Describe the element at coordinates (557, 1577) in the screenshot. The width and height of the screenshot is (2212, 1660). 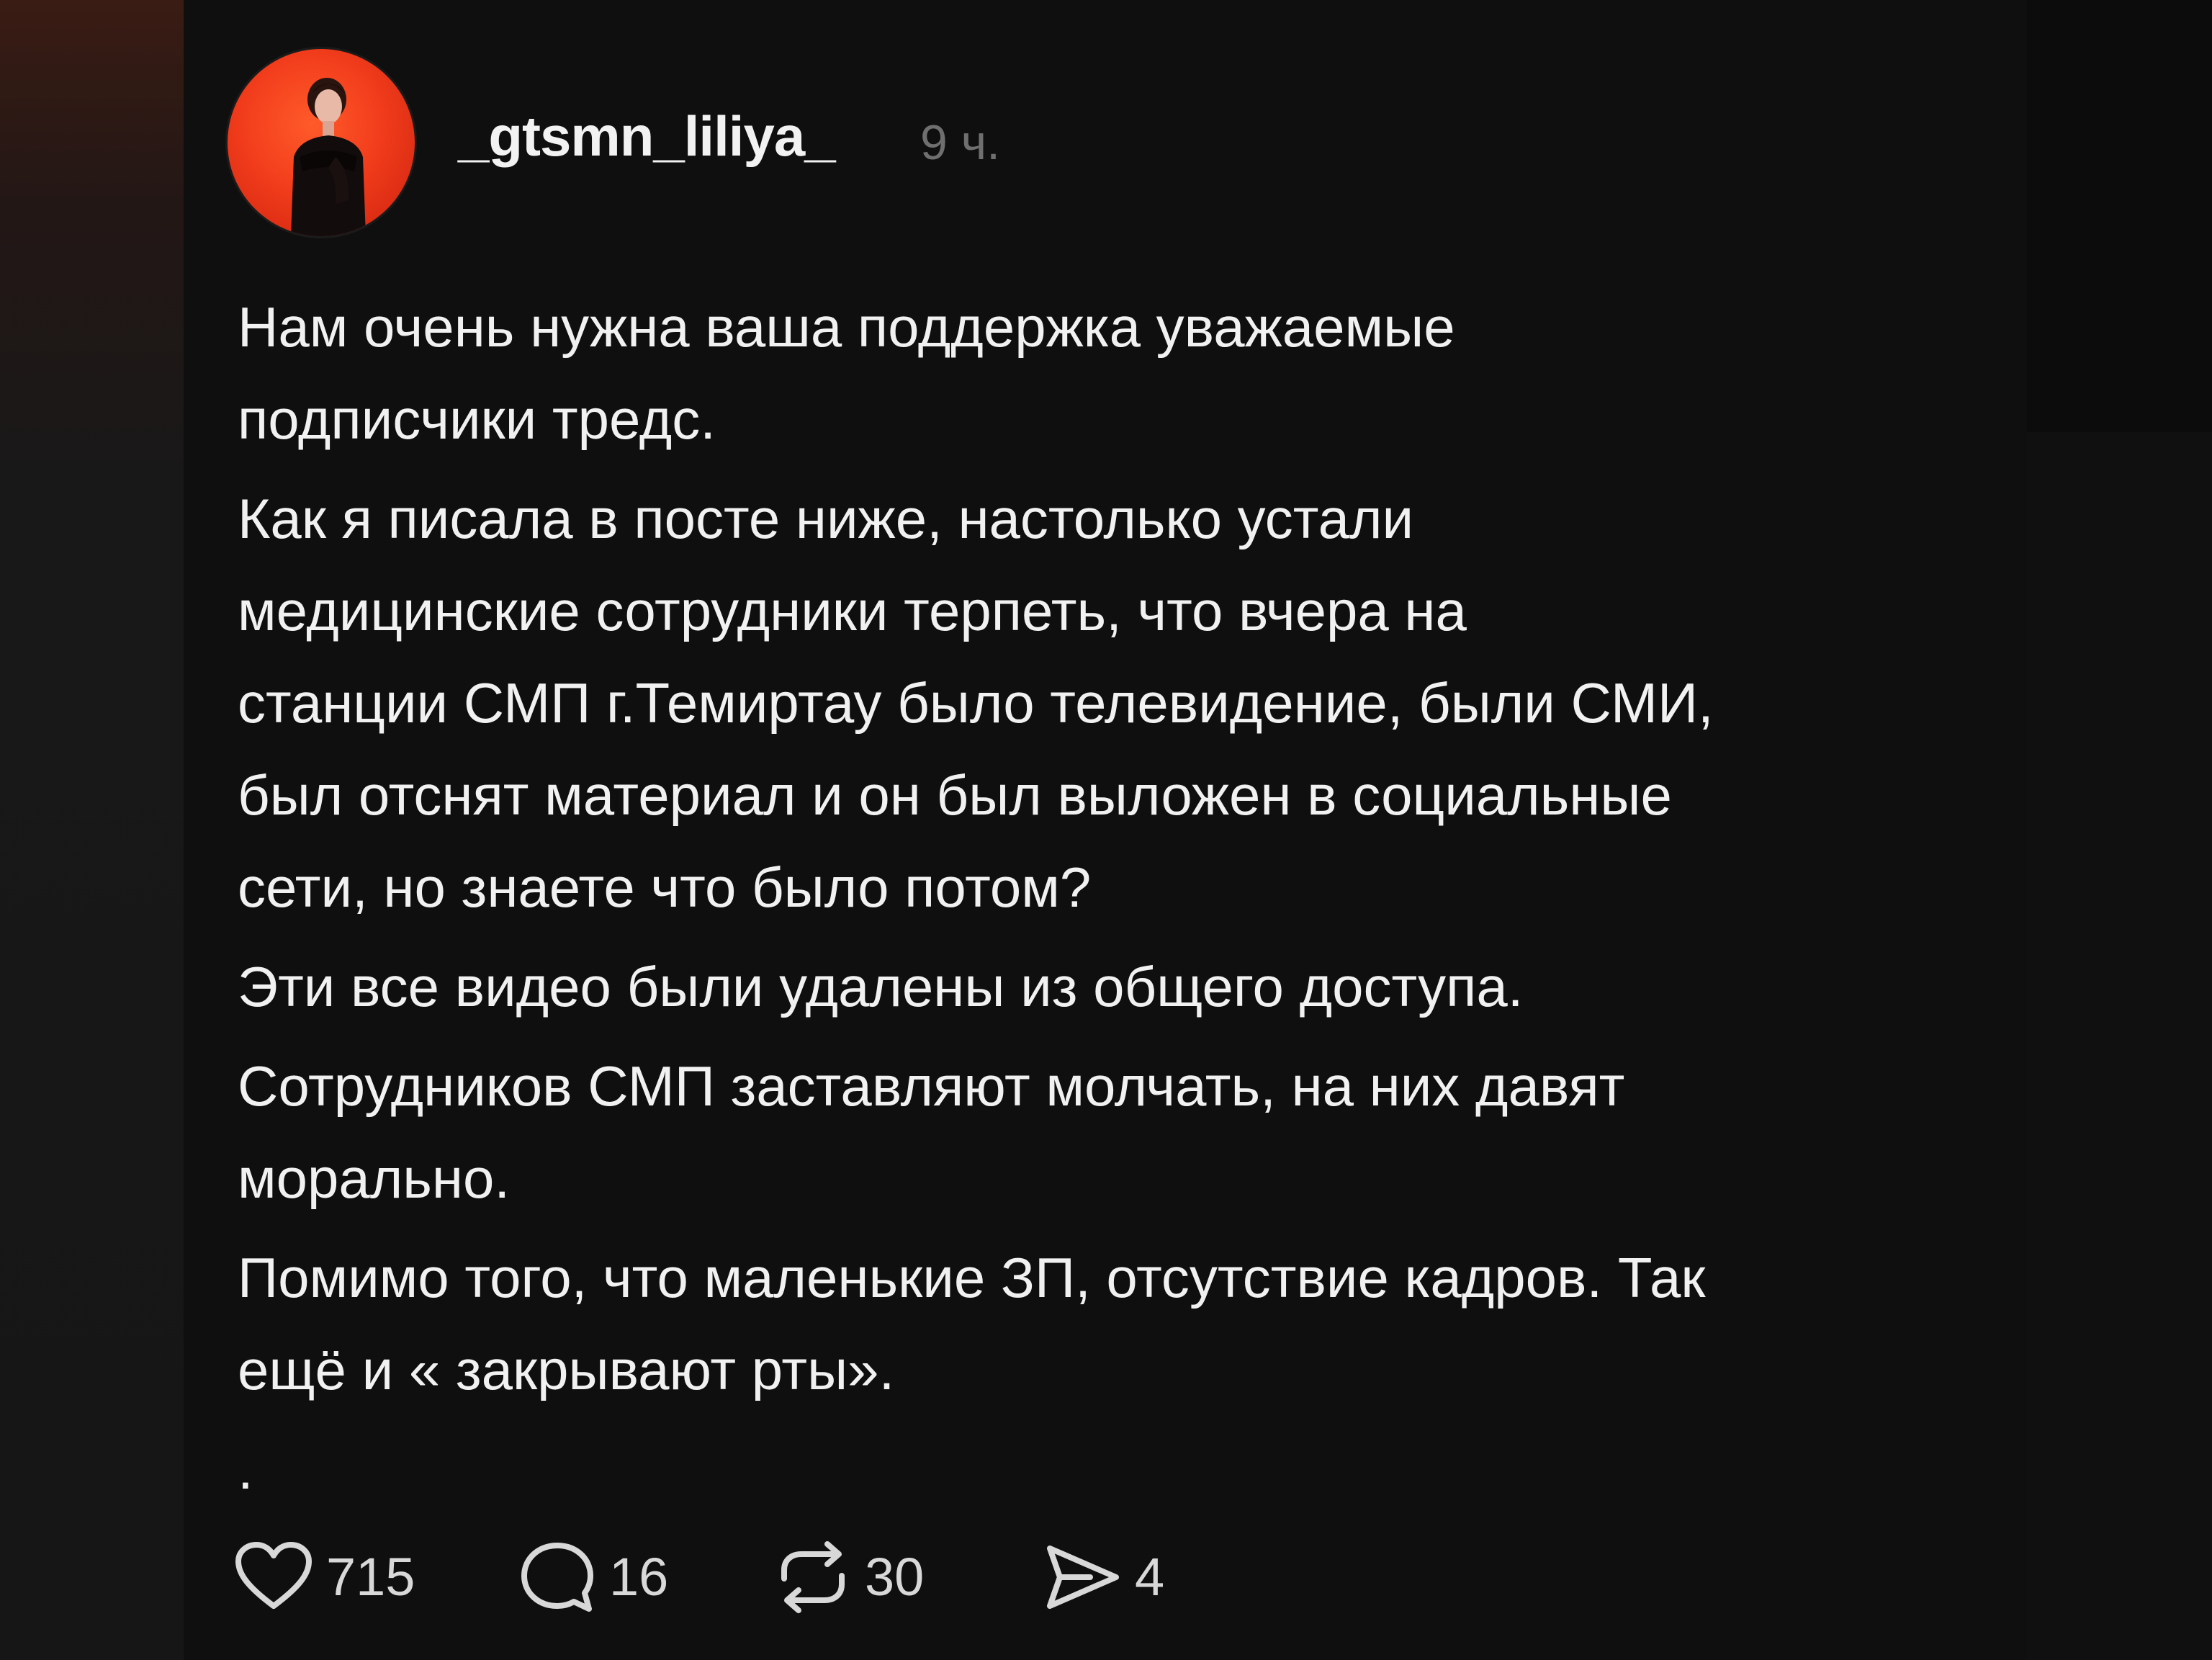
I see `speech-bubble-icon` at that location.